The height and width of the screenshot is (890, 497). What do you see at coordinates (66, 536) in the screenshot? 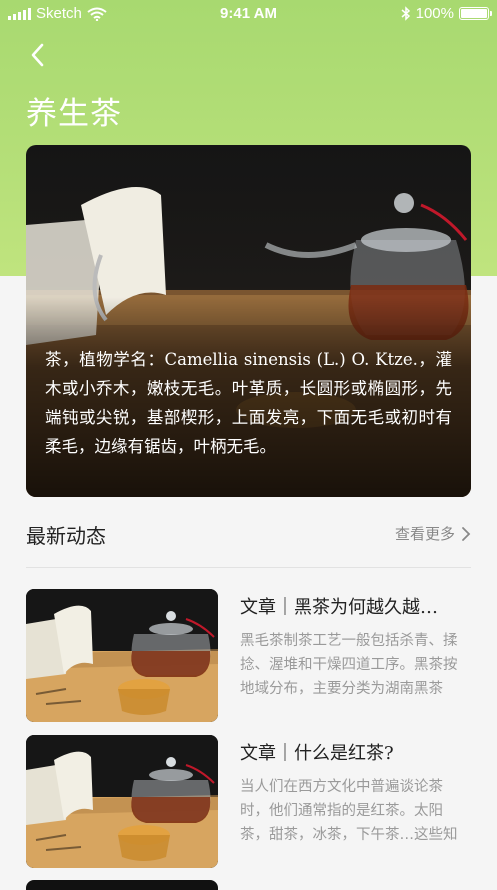
I see `section-title: 最新动态` at bounding box center [66, 536].